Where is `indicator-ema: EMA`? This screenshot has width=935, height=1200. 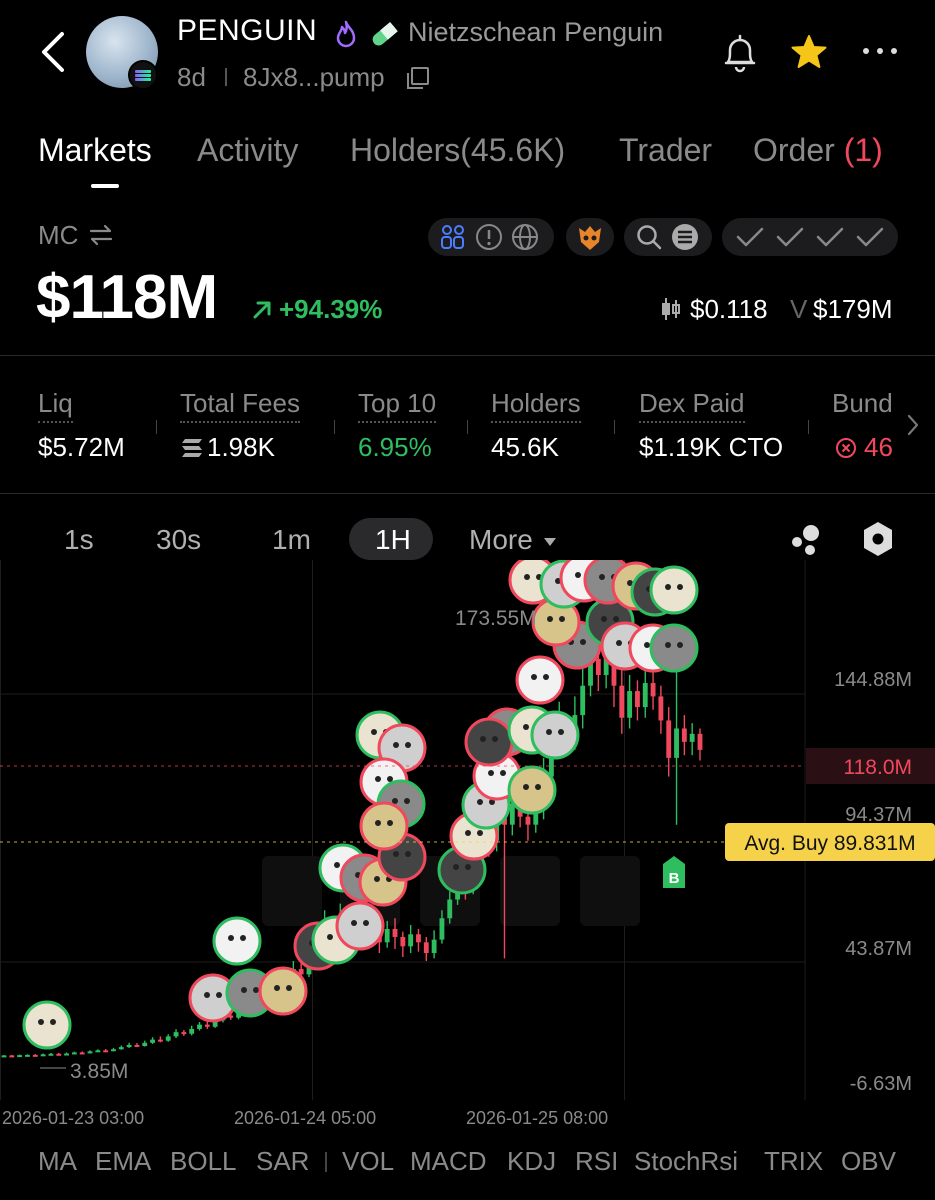
indicator-ema: EMA is located at coordinates (123, 1161).